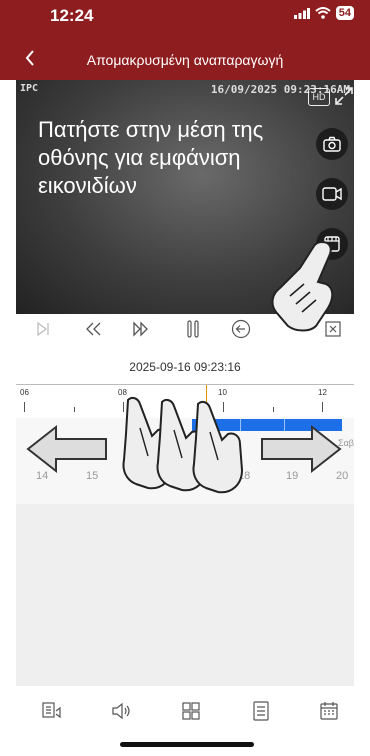 The image size is (370, 756). Describe the element at coordinates (29, 88) in the screenshot. I see `osd-channel-label: IPC` at that location.